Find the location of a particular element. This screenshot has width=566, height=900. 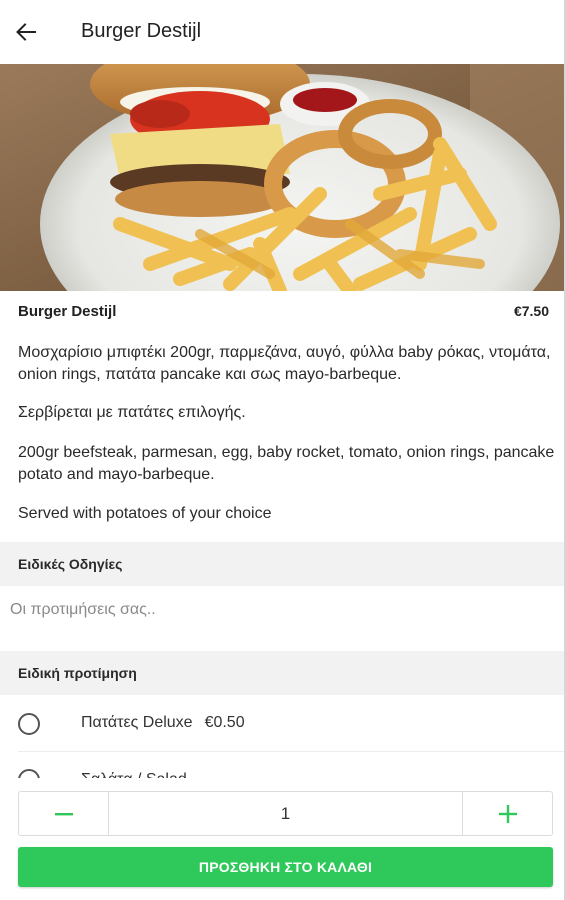

app-bar: Burger Destijl is located at coordinates (282, 32).